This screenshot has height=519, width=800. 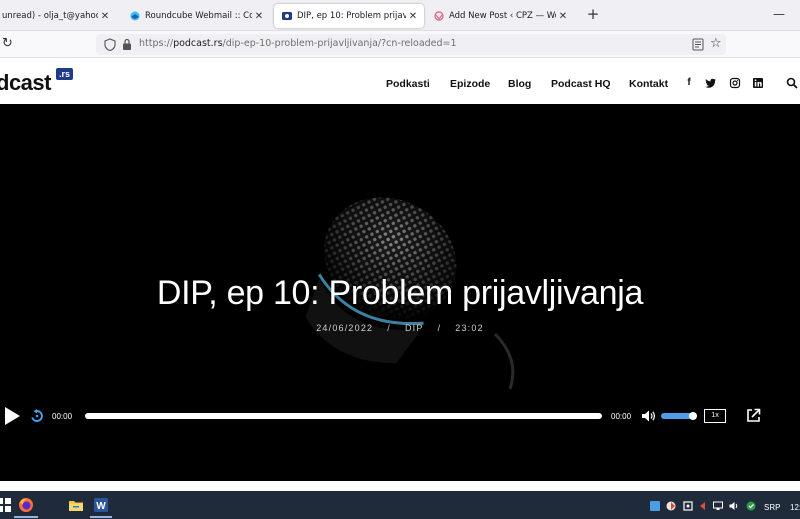 I want to click on tab-label: DIP, ep 10: Problem prijavljivanja, so click(x=351, y=16).